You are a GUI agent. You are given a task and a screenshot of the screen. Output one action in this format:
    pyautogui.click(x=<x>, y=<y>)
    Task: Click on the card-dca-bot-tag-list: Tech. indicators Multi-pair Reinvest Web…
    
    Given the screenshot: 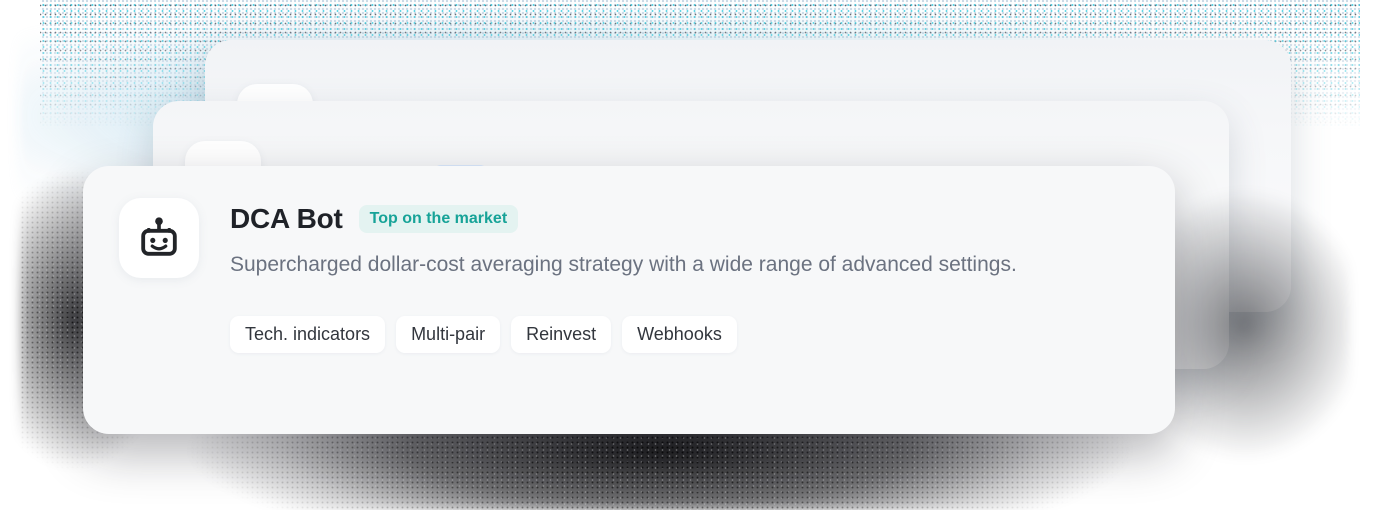 What is the action you would take?
    pyautogui.click(x=684, y=334)
    